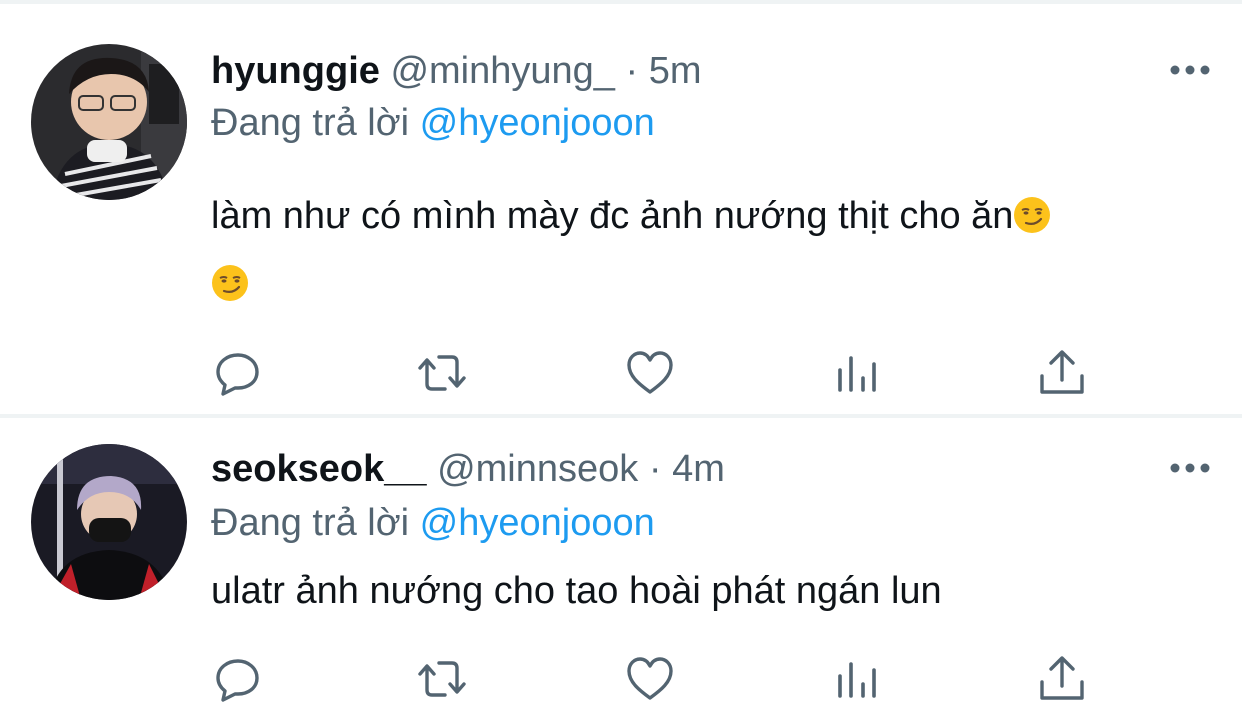 The height and width of the screenshot is (722, 1242). I want to click on display-name: seokseok__, so click(319, 469).